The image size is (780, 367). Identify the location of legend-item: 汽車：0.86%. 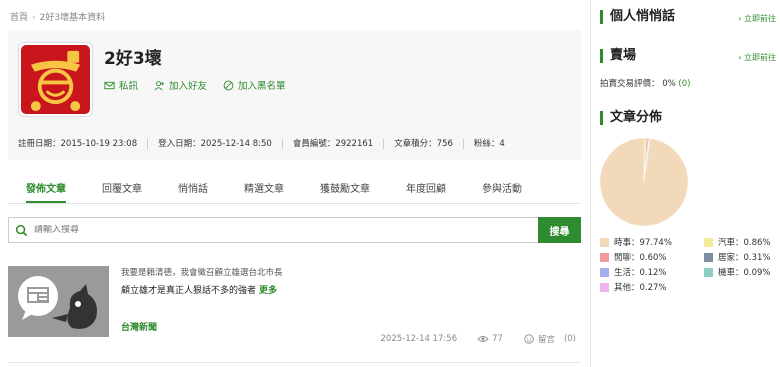
(737, 242).